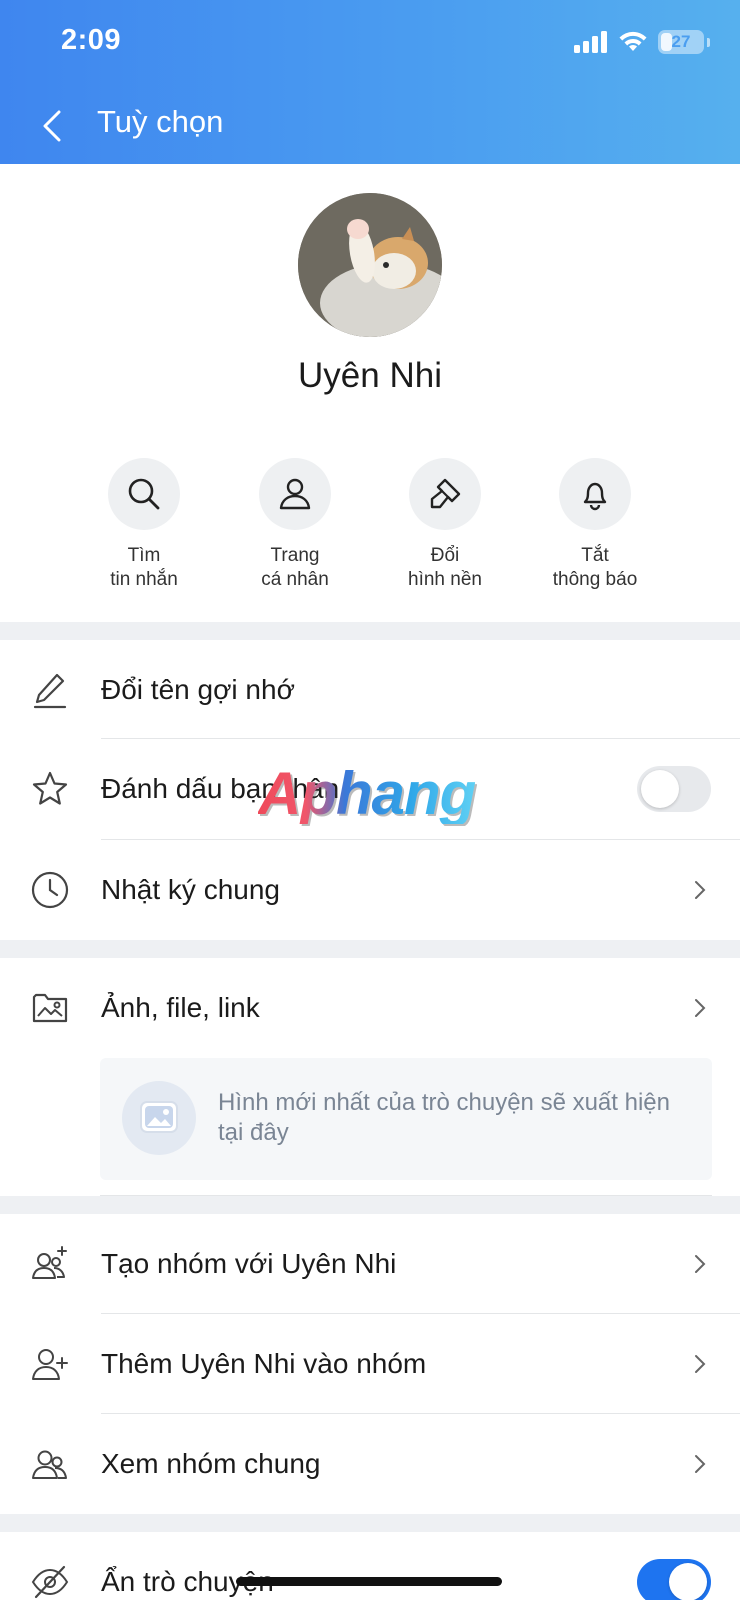 The width and height of the screenshot is (740, 1600). What do you see at coordinates (595, 579) in the screenshot?
I see `action-label-line2: thông báo` at bounding box center [595, 579].